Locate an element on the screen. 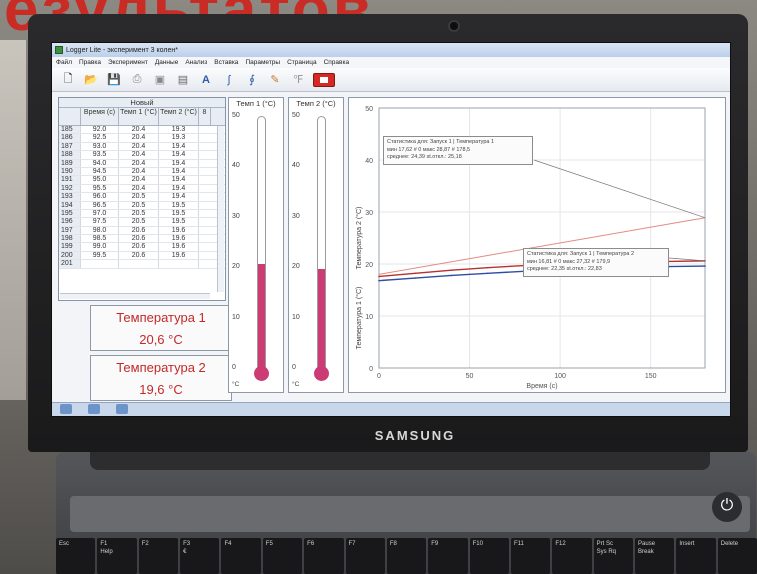 This screenshot has width=757, height=574. table-row: 192 95.5 20.4 19.4 is located at coordinates (142, 189).